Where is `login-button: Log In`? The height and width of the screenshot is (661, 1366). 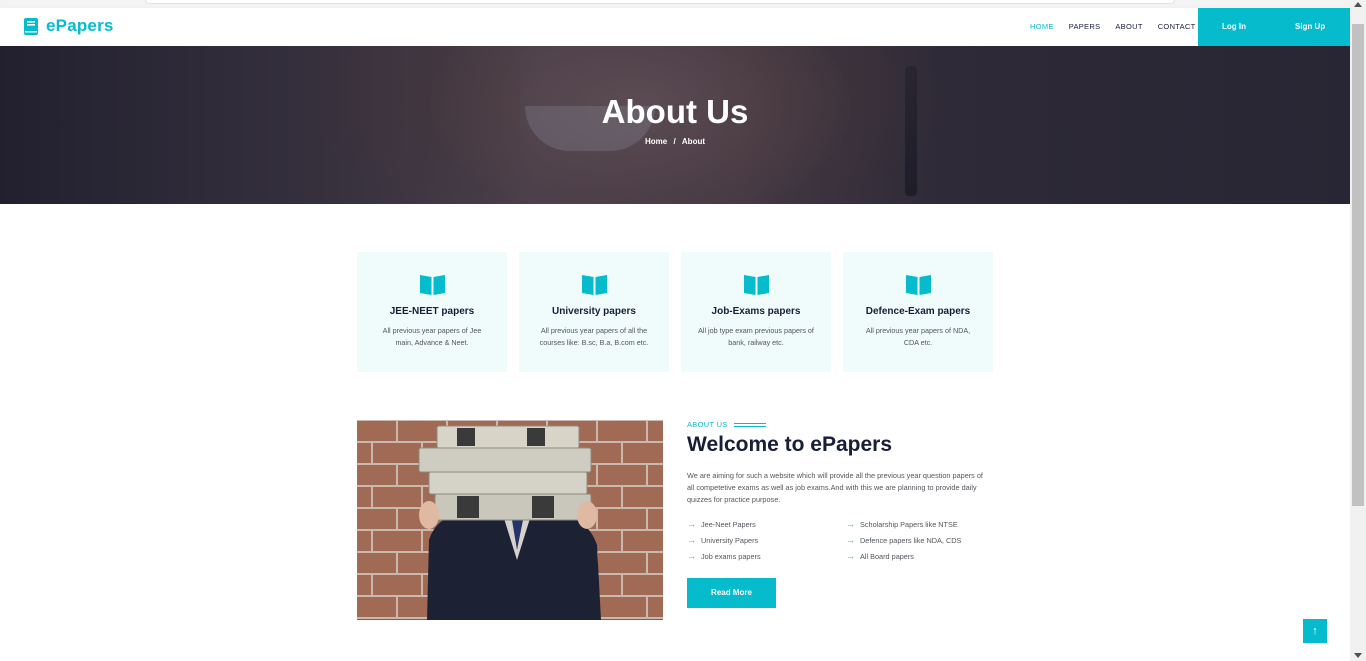 login-button: Log In is located at coordinates (1234, 26).